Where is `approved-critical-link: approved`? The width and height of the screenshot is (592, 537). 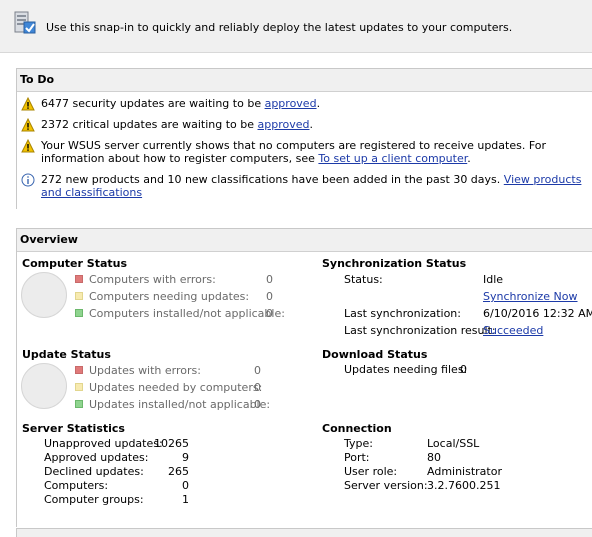 approved-critical-link: approved is located at coordinates (284, 124).